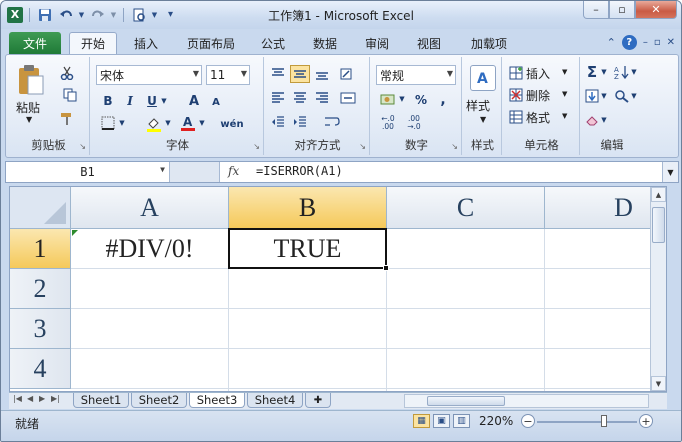  What do you see at coordinates (146, 43) in the screenshot?
I see `tab-insert: 插入` at bounding box center [146, 43].